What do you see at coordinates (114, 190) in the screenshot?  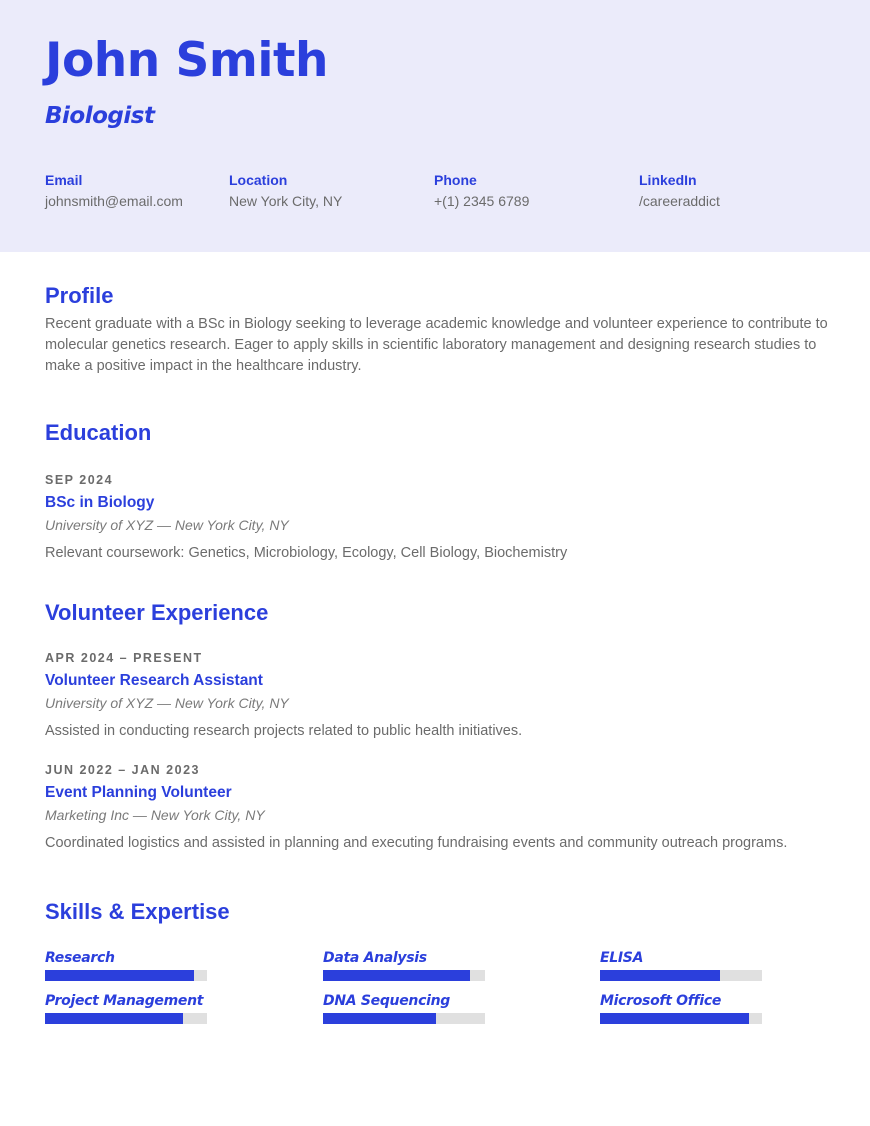 I see `contact-email: Email johnsmith@email.com` at bounding box center [114, 190].